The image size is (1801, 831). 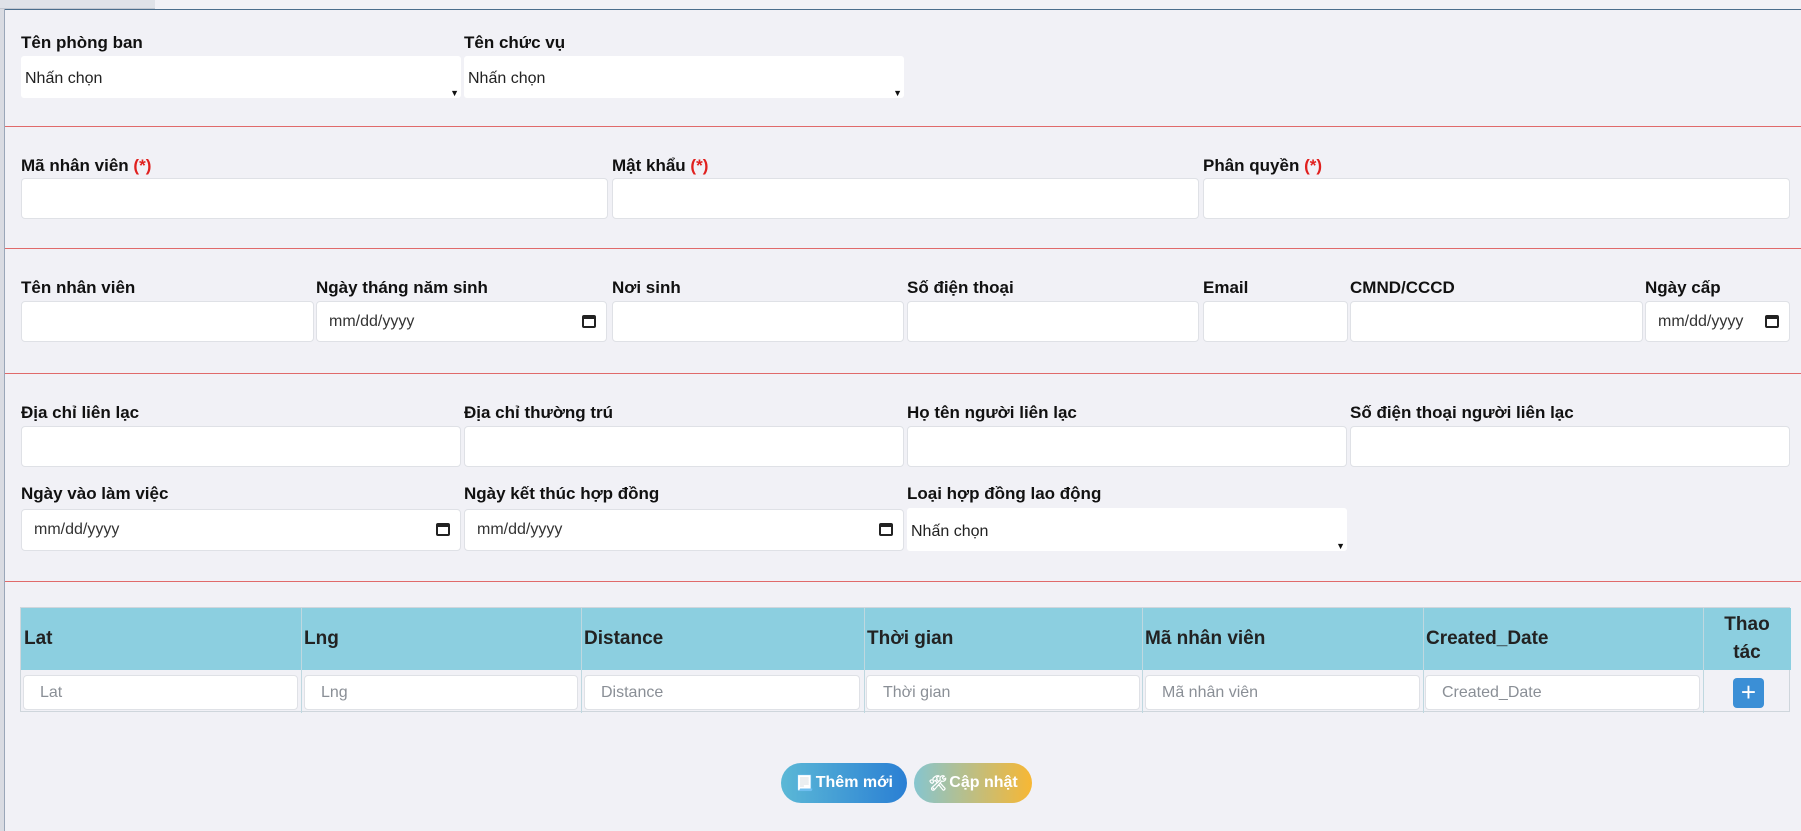 What do you see at coordinates (539, 412) in the screenshot?
I see `permanent-address-label: Địa chỉ thường trú` at bounding box center [539, 412].